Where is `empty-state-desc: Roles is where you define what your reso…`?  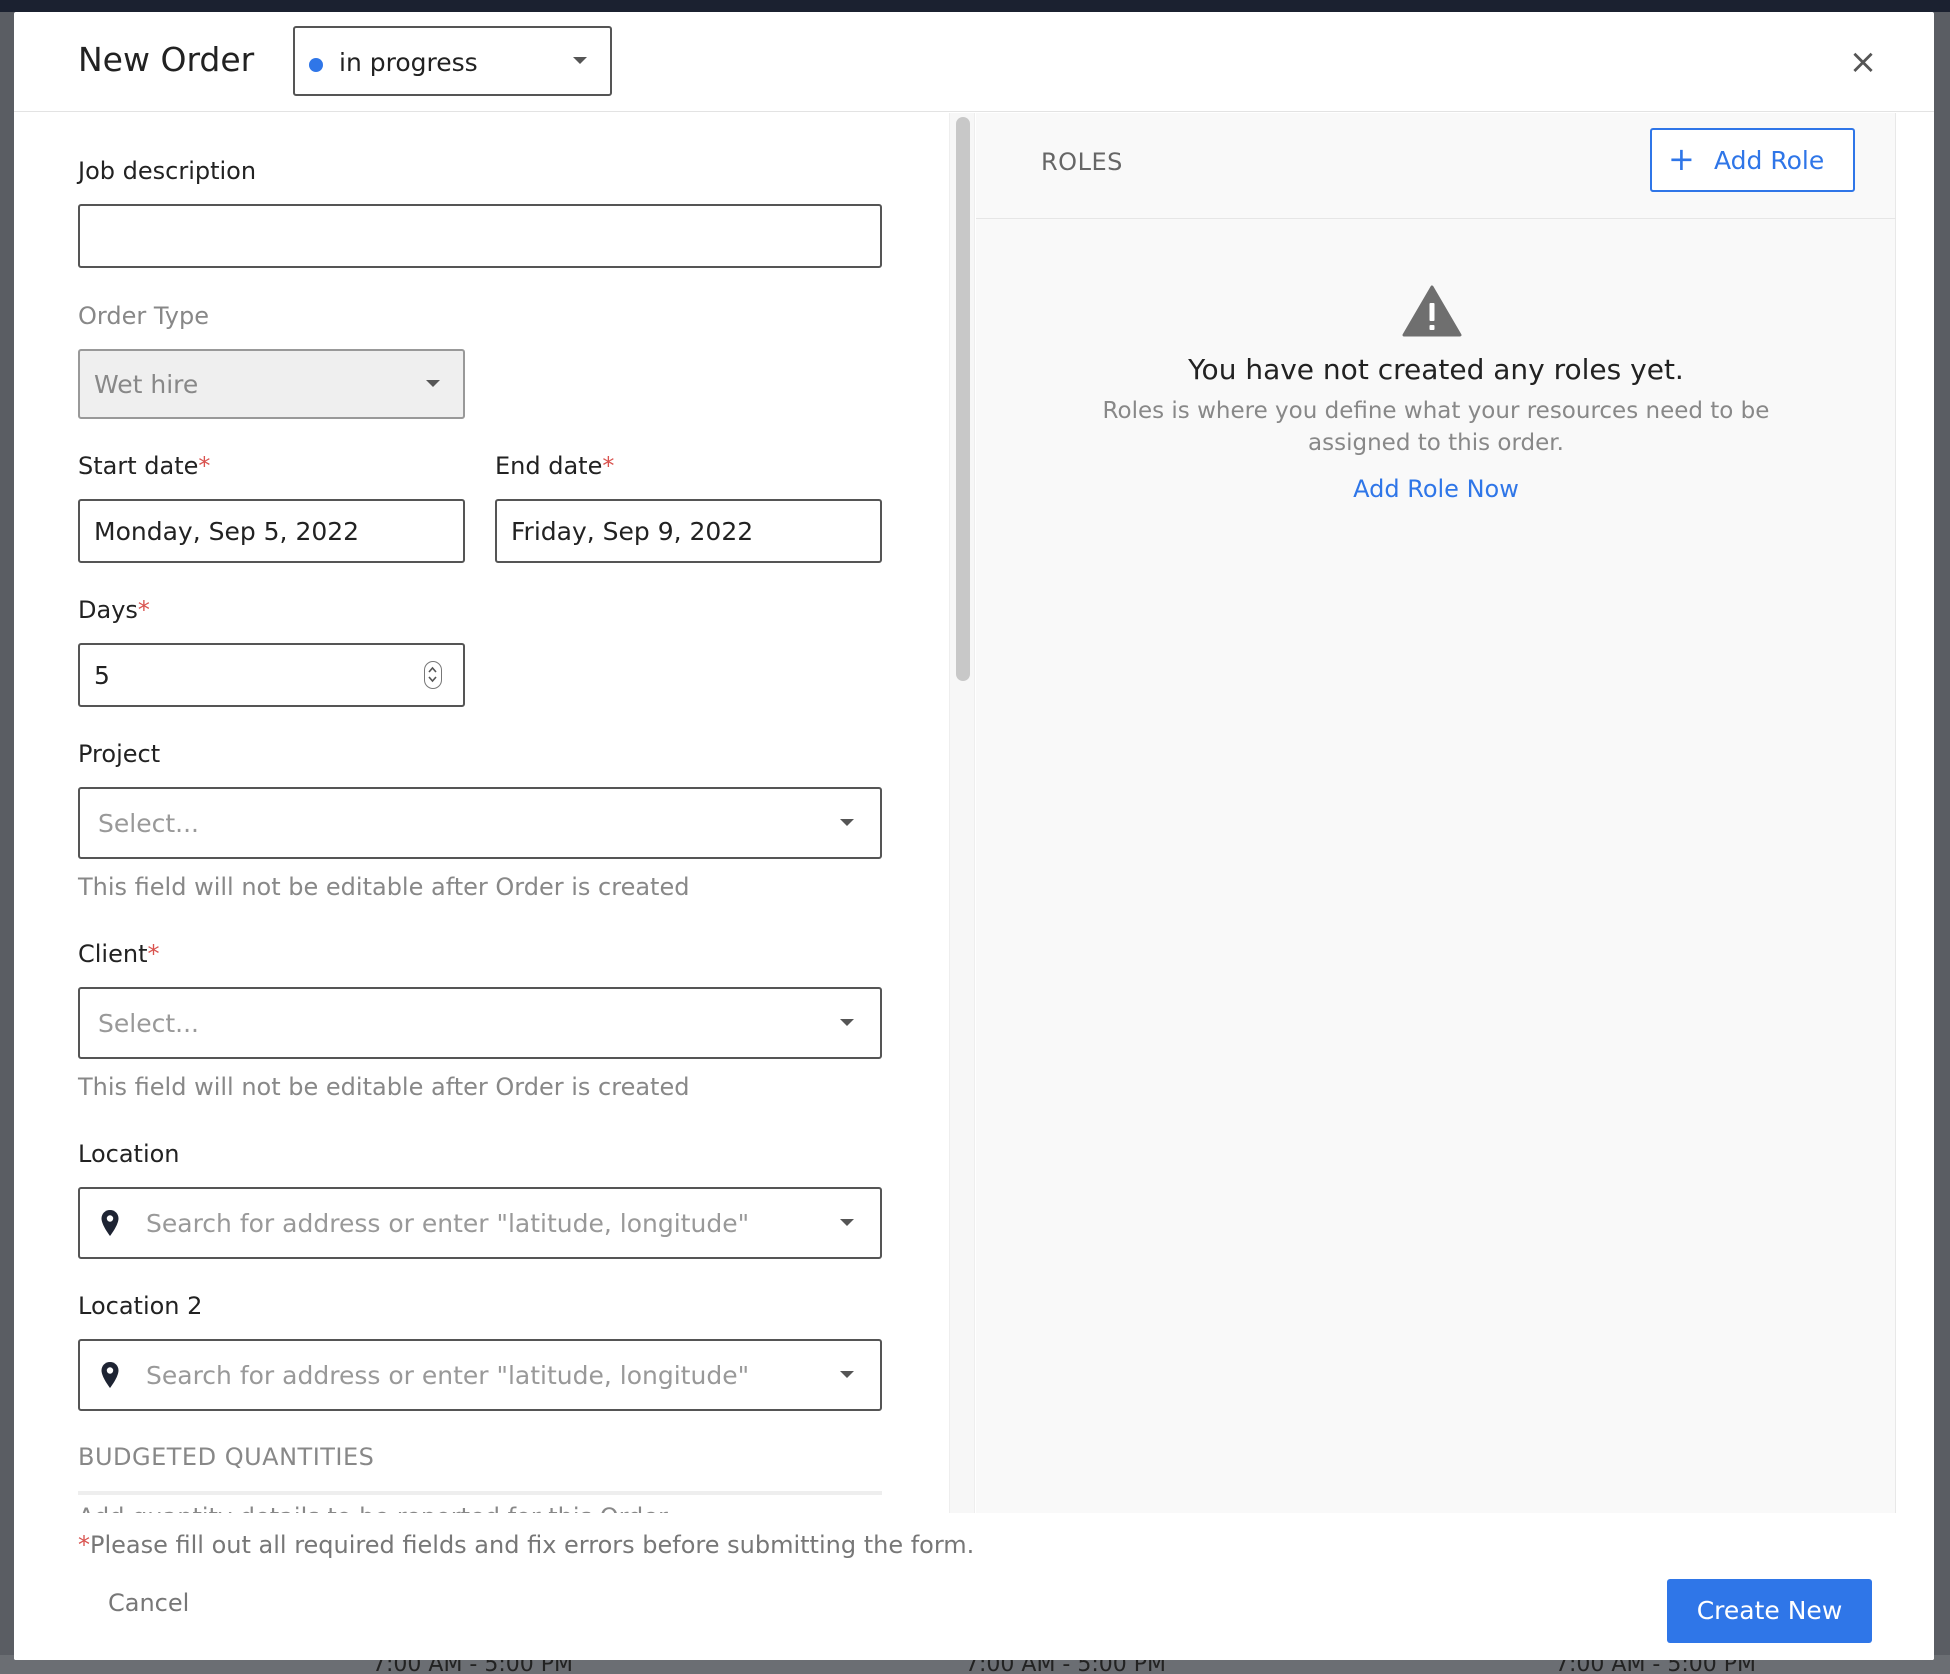 empty-state-desc: Roles is where you define what your reso… is located at coordinates (1436, 427).